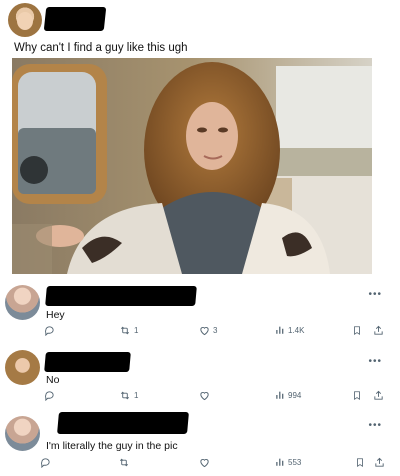 The image size is (400, 476). I want to click on views-count: 553, so click(295, 462).